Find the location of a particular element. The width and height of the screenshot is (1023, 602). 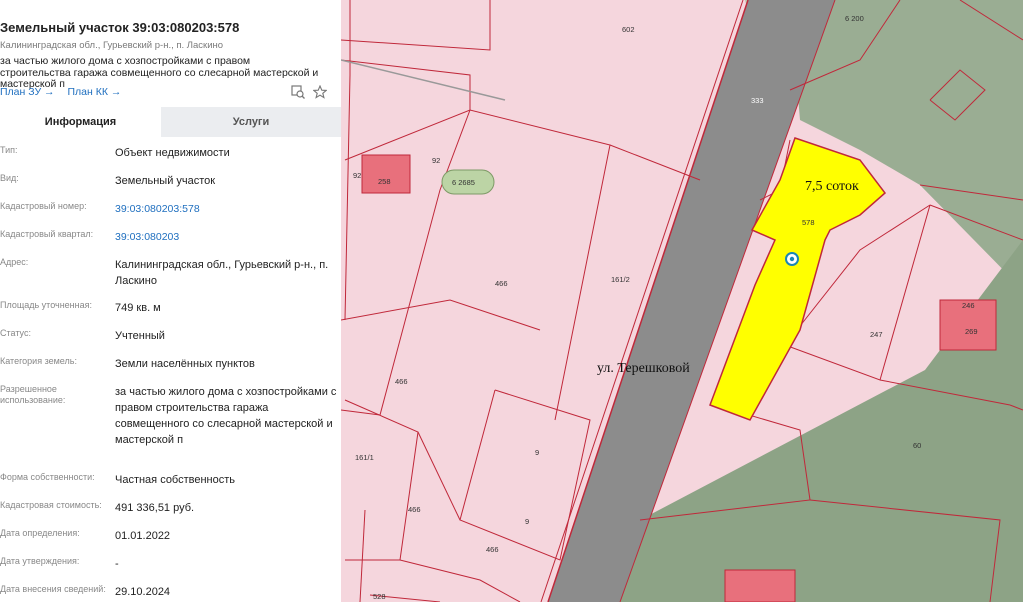

parcel-label: 161/2 is located at coordinates (620, 279).